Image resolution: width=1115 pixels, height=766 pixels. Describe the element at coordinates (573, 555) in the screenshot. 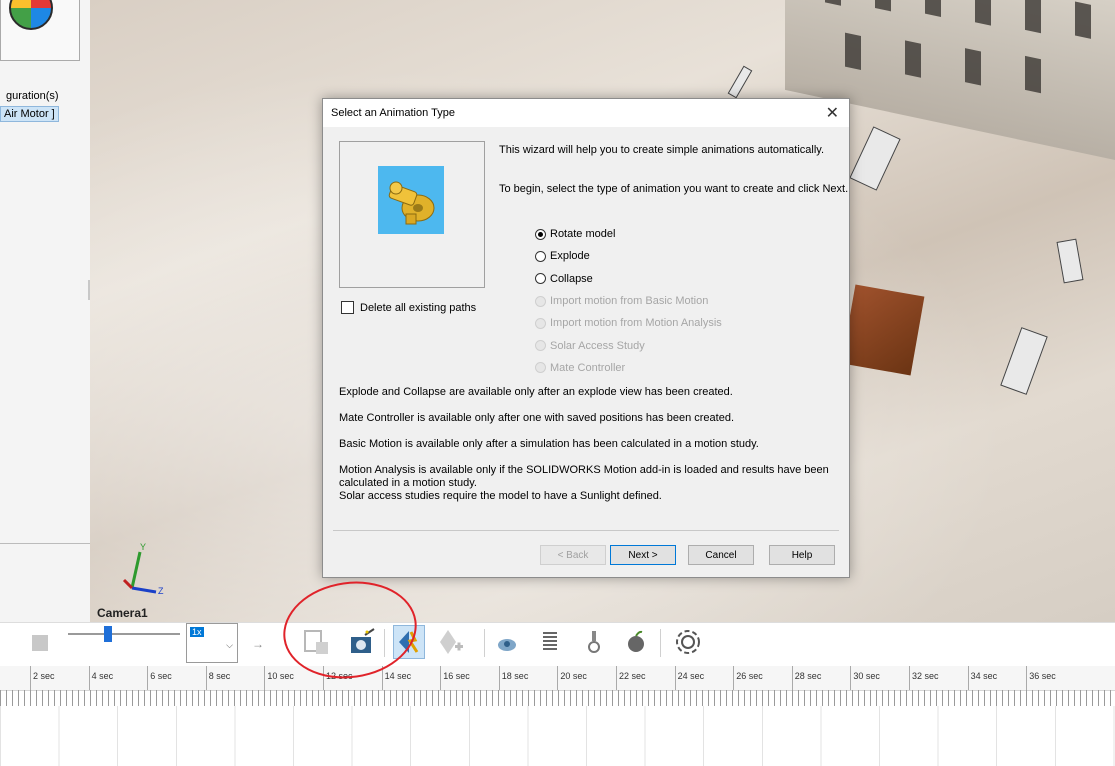

I see `back-button: < Back` at that location.